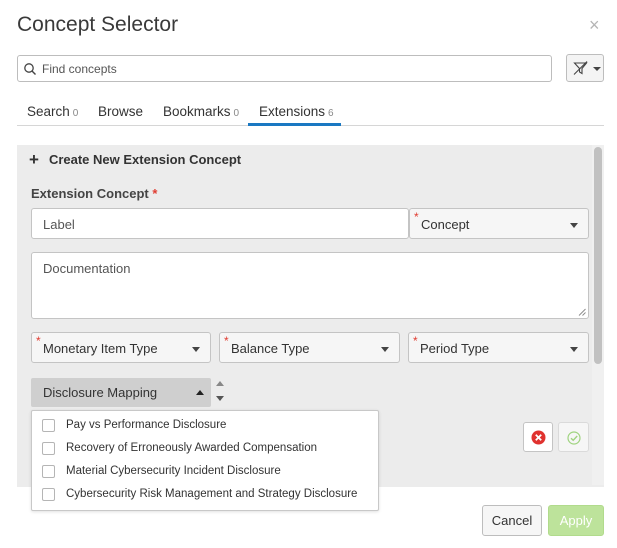 The image size is (617, 548). Describe the element at coordinates (98, 24) in the screenshot. I see `dialog-title: Concept Selector` at that location.